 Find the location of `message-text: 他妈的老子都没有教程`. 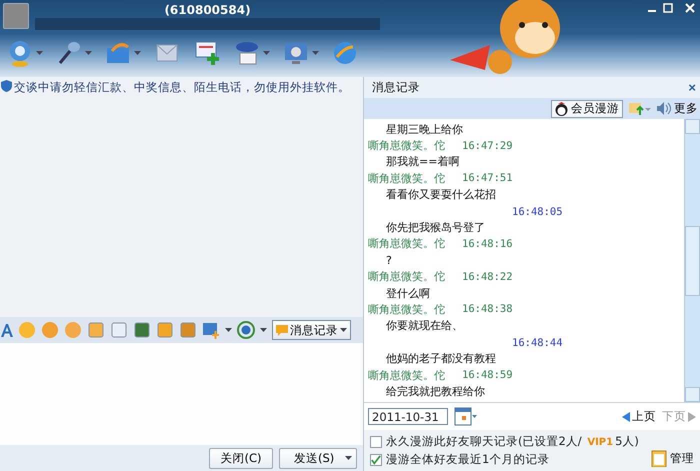

message-text: 他妈的老子都没有教程 is located at coordinates (440, 358).